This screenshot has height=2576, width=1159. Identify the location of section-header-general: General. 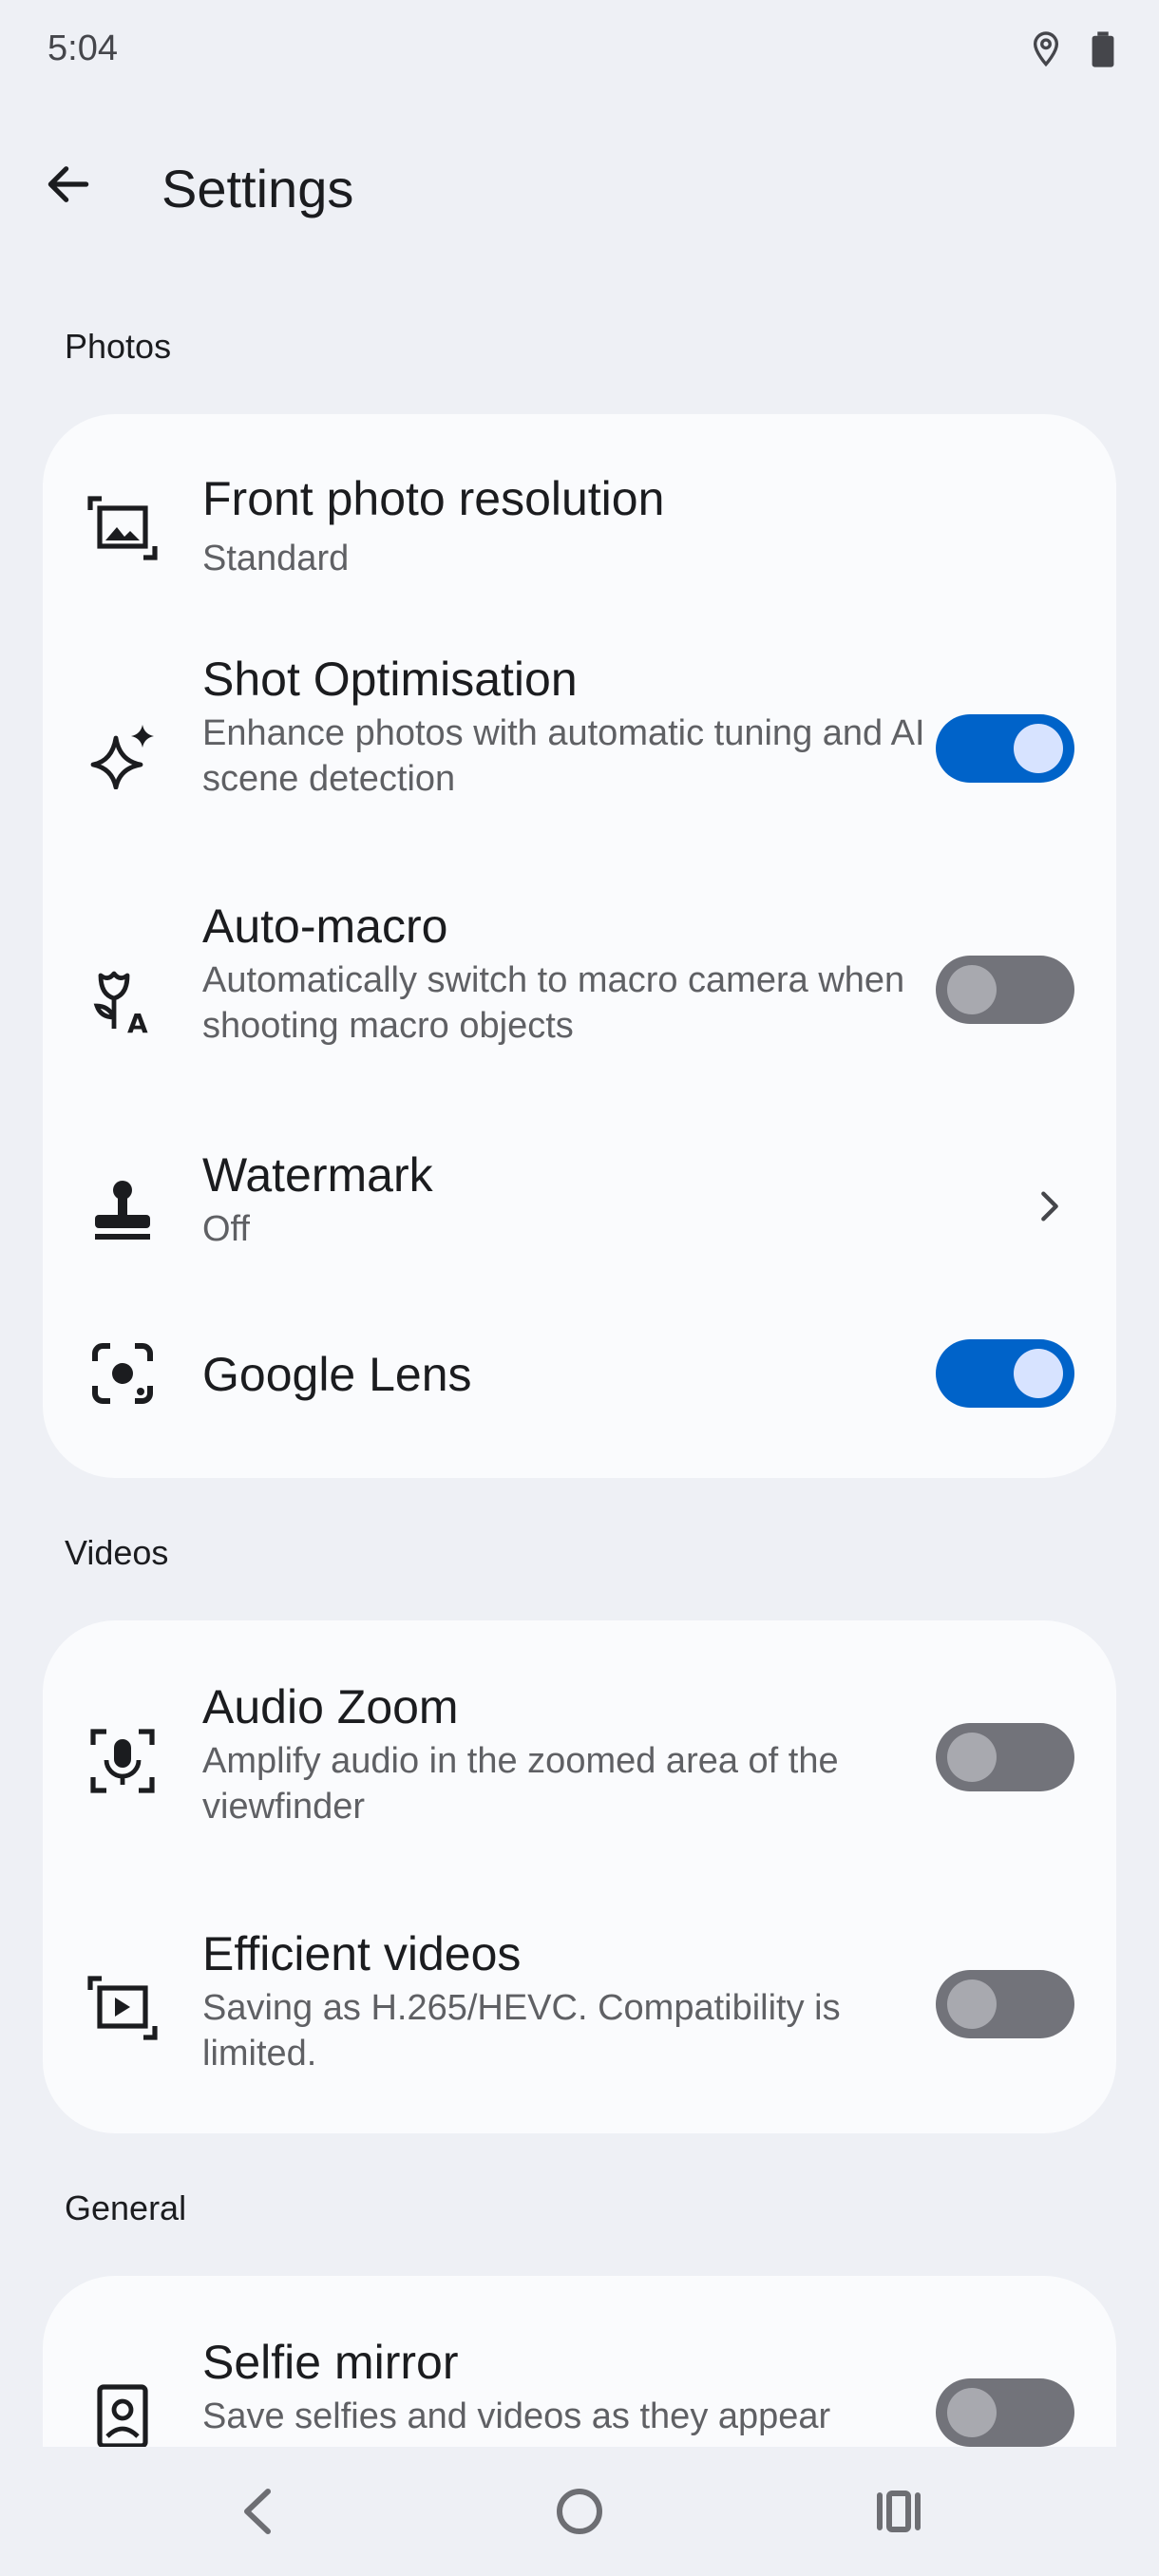
(126, 2207).